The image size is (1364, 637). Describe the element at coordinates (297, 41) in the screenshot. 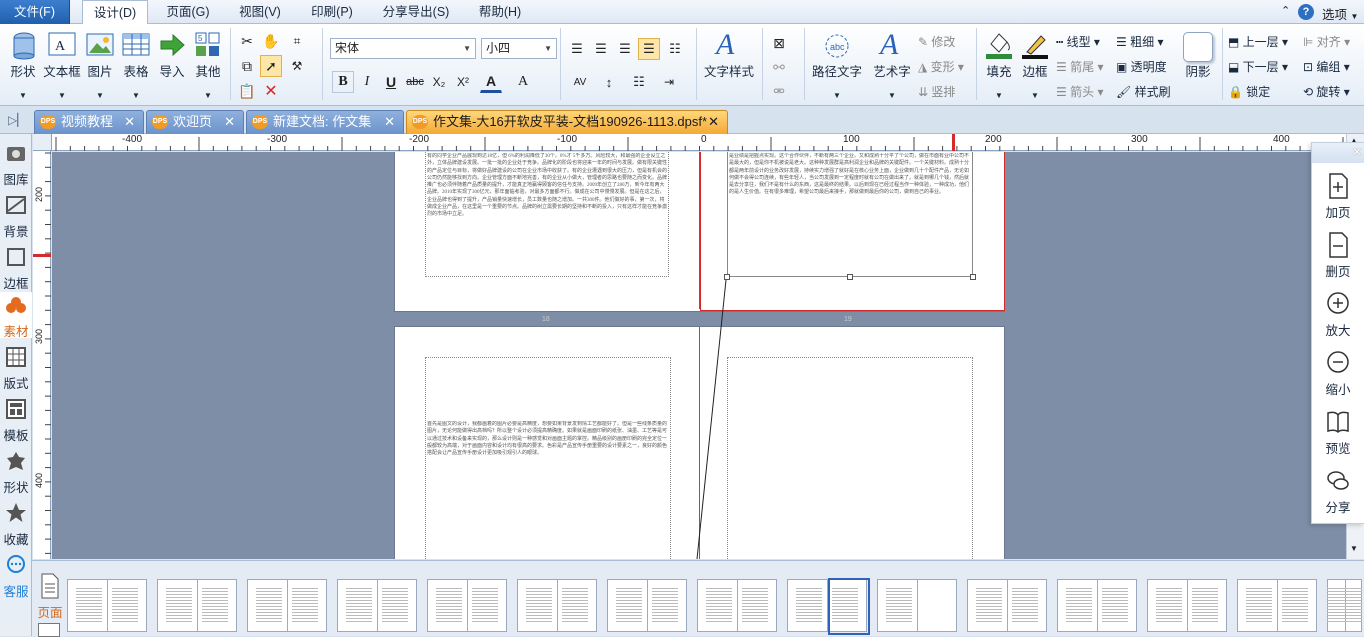

I see `brush-select-icon: ⌗` at that location.